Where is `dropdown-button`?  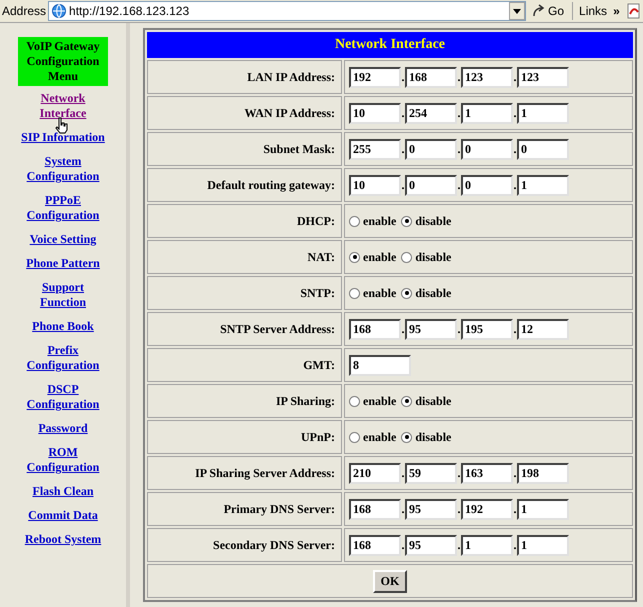 dropdown-button is located at coordinates (517, 11).